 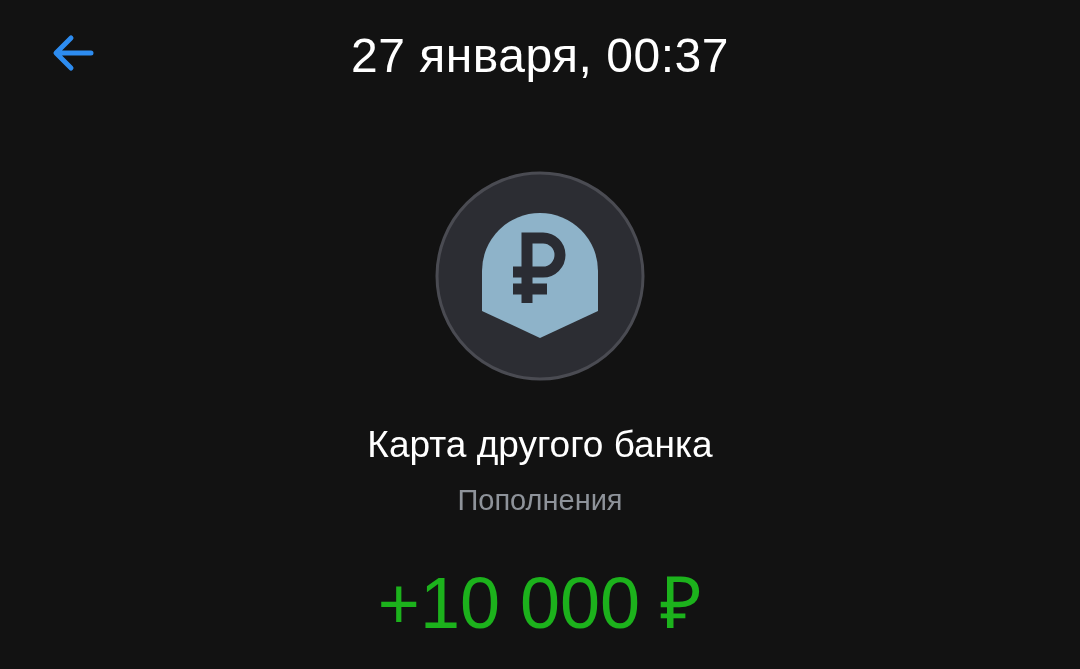 I want to click on header-title: 27 января, 00:37, so click(x=540, y=55).